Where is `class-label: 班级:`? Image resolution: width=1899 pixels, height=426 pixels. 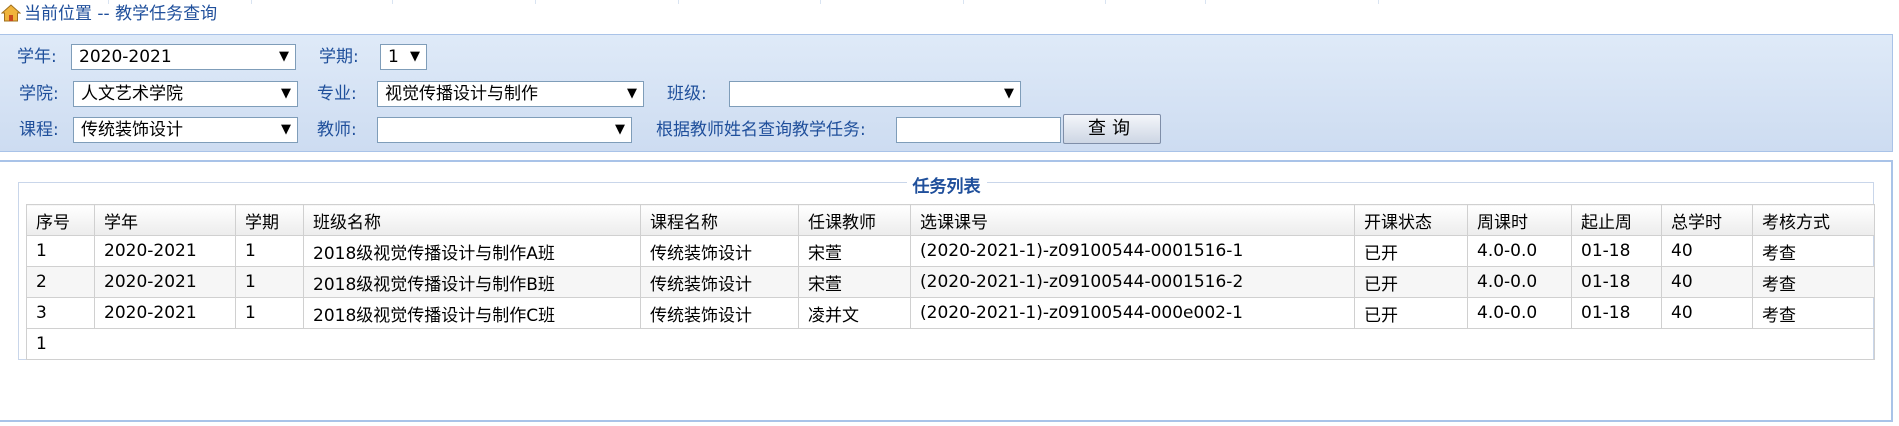
class-label: 班级: is located at coordinates (687, 94).